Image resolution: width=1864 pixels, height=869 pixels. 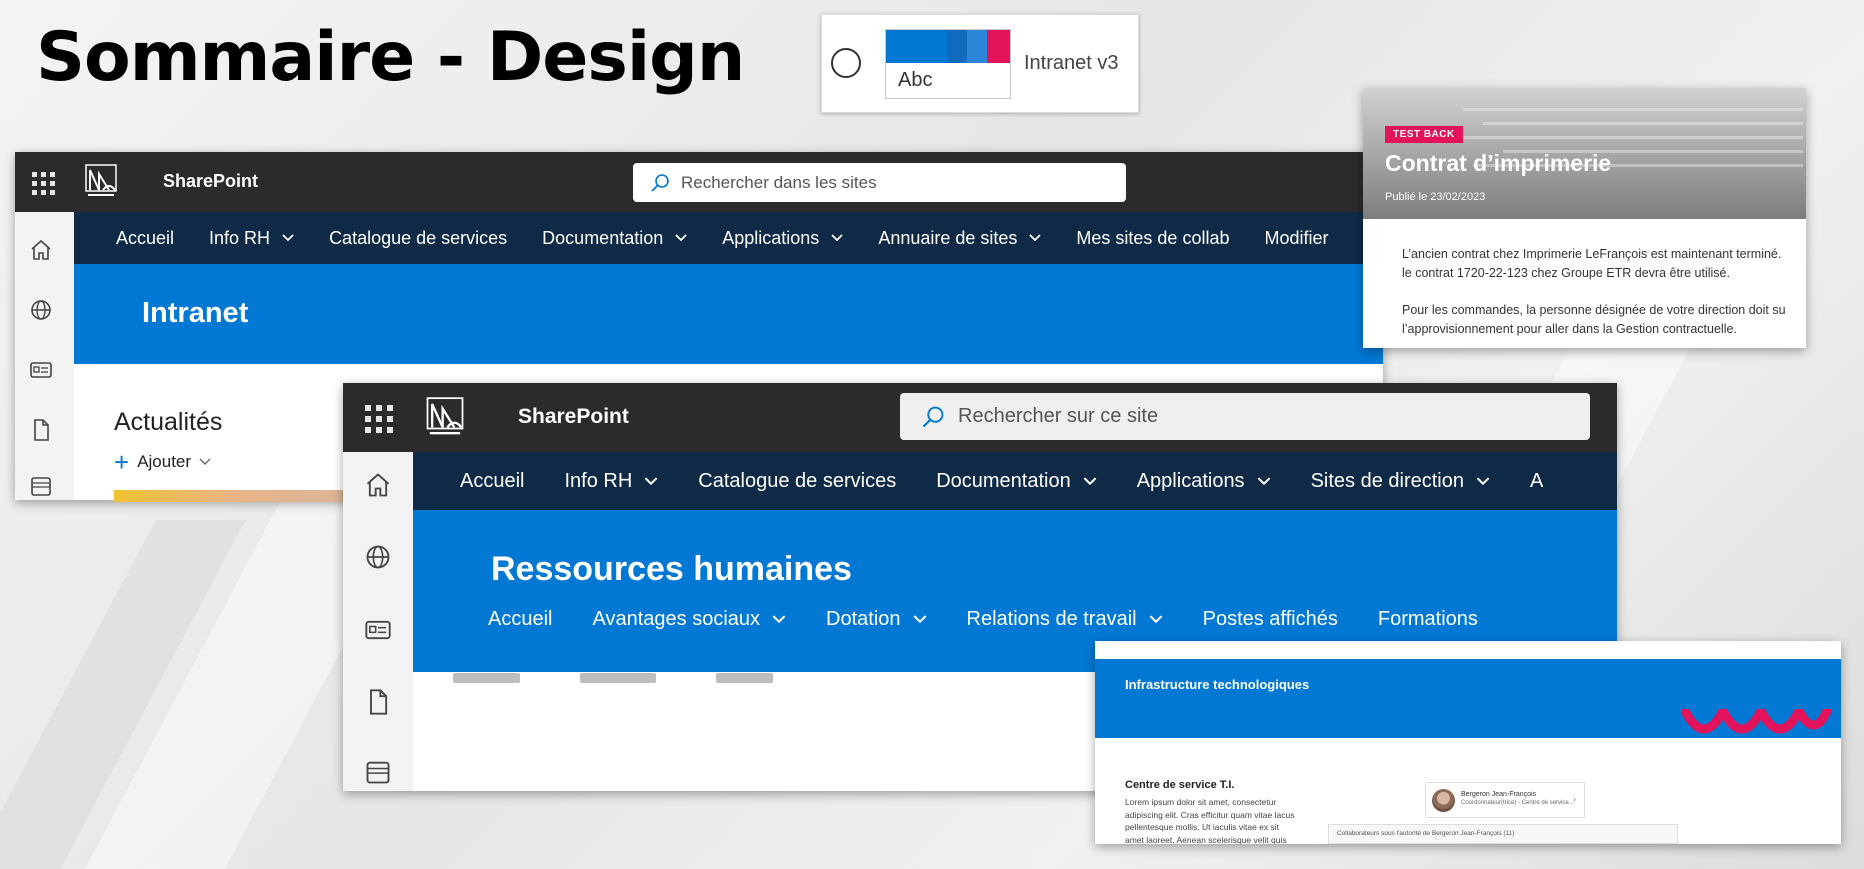 What do you see at coordinates (122, 462) in the screenshot?
I see `plus-icon: +` at bounding box center [122, 462].